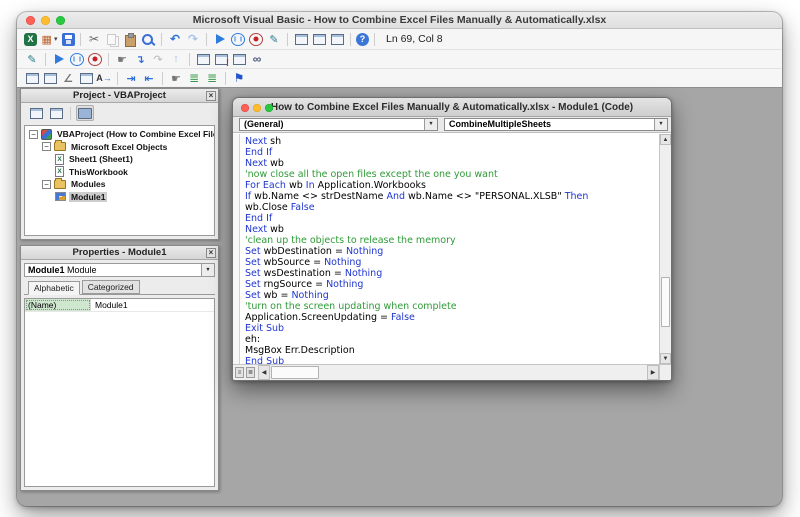 The width and height of the screenshot is (800, 517). I want to click on view-object-icon, so click(56, 113).